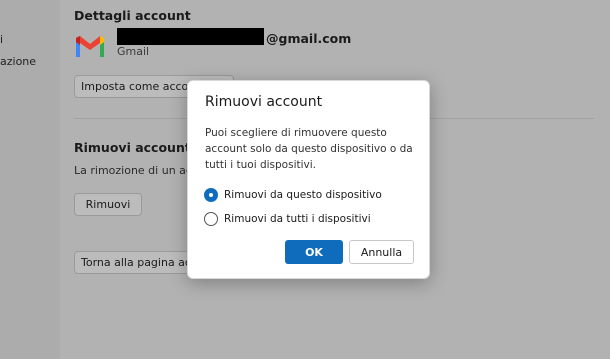 This screenshot has height=359, width=610. Describe the element at coordinates (211, 219) in the screenshot. I see `radio-unchecked-icon` at that location.